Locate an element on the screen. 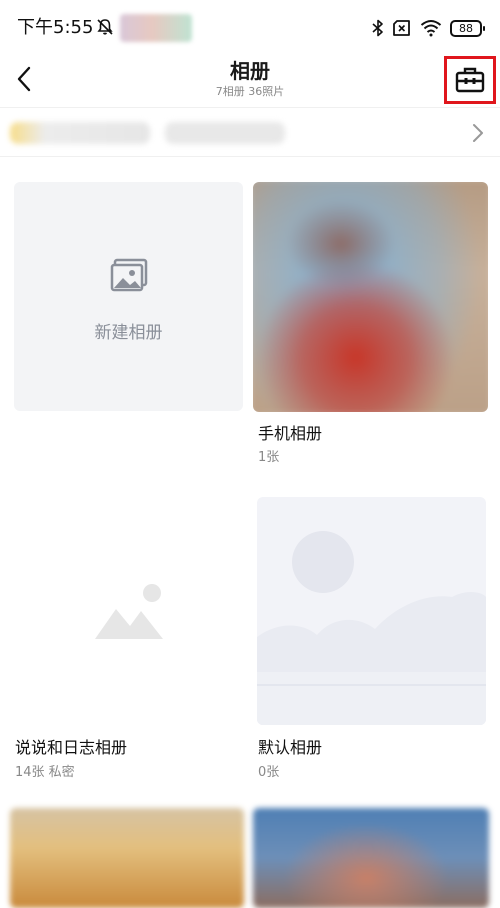  album-cover-phone is located at coordinates (370, 297).